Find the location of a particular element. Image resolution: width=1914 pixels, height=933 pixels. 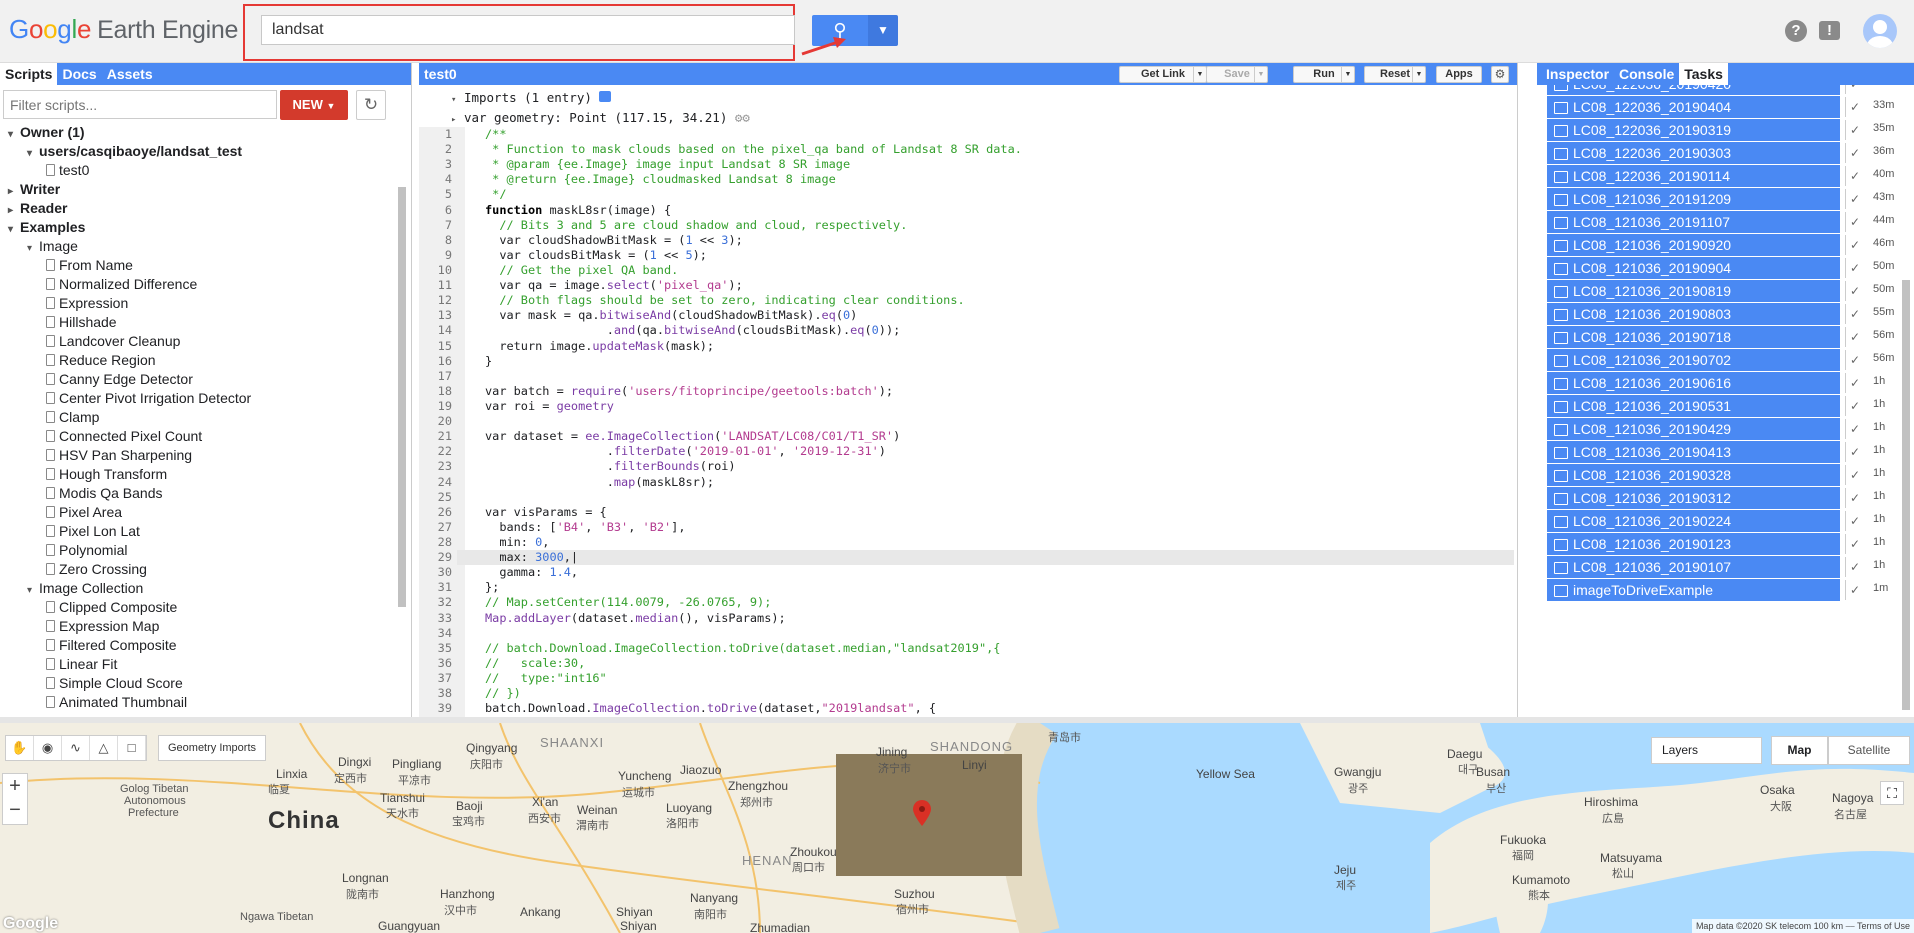

tree-item: Normalized Difference is located at coordinates (197, 284).